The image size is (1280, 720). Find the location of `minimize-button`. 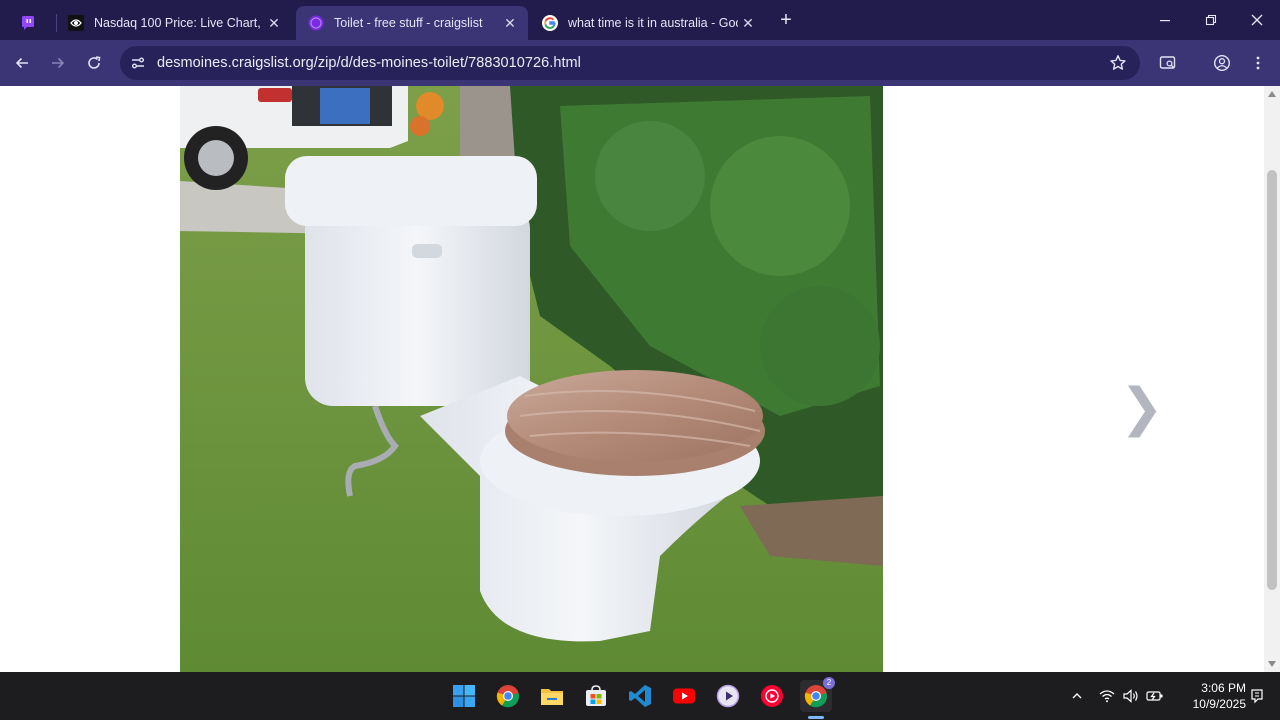

minimize-button is located at coordinates (1165, 20).